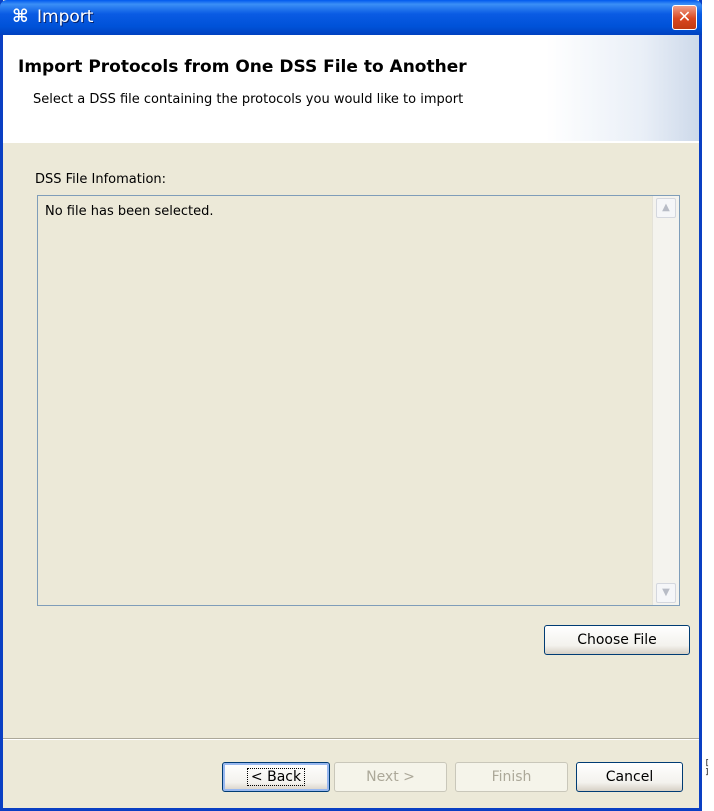 This screenshot has width=714, height=811. What do you see at coordinates (684, 17) in the screenshot?
I see `close-button: ✕` at bounding box center [684, 17].